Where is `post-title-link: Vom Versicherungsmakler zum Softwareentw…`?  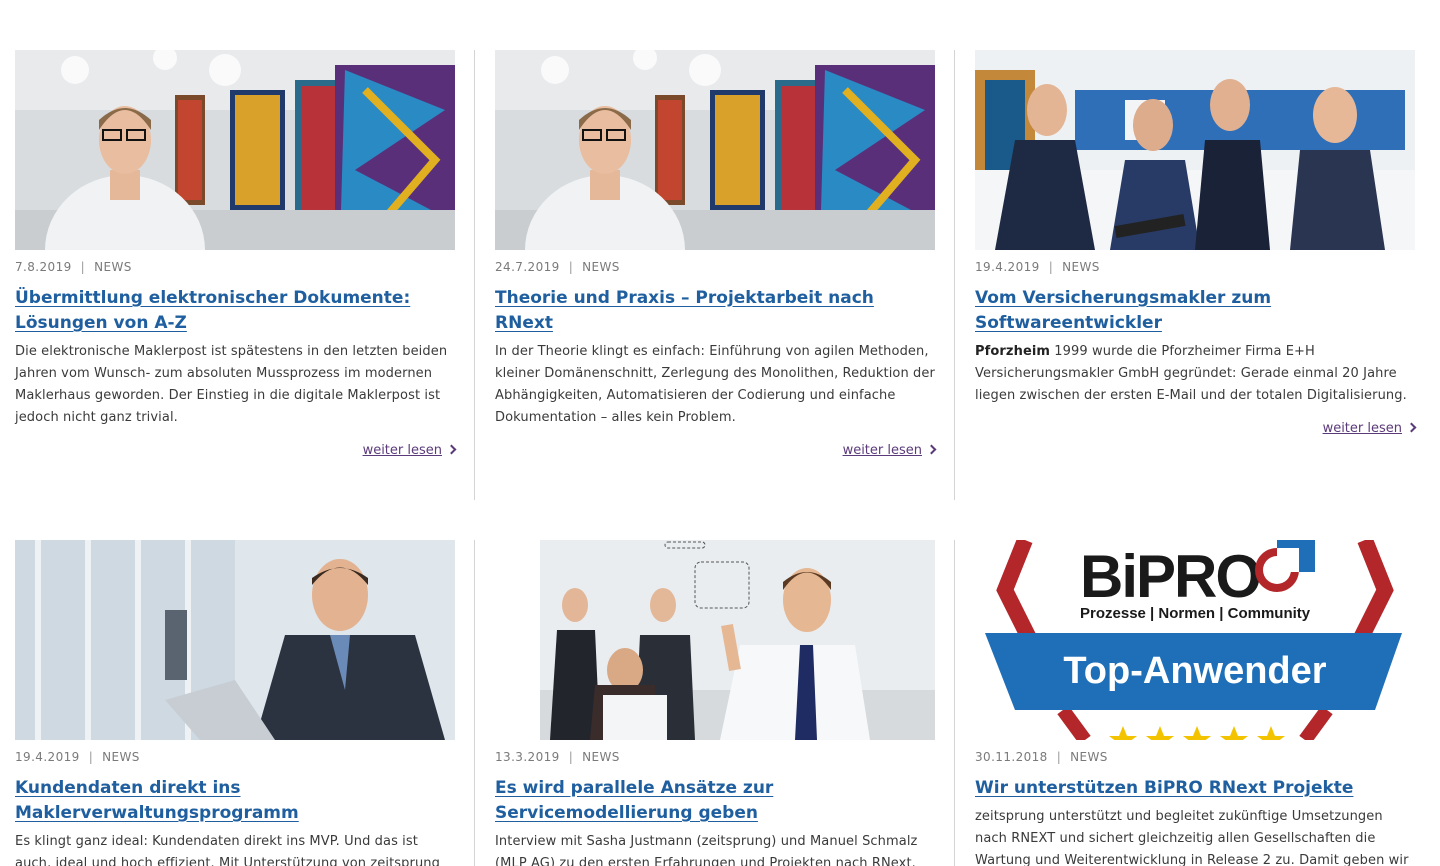
post-title-link: Vom Versicherungsmakler zum Softwareentw… is located at coordinates (1195, 311).